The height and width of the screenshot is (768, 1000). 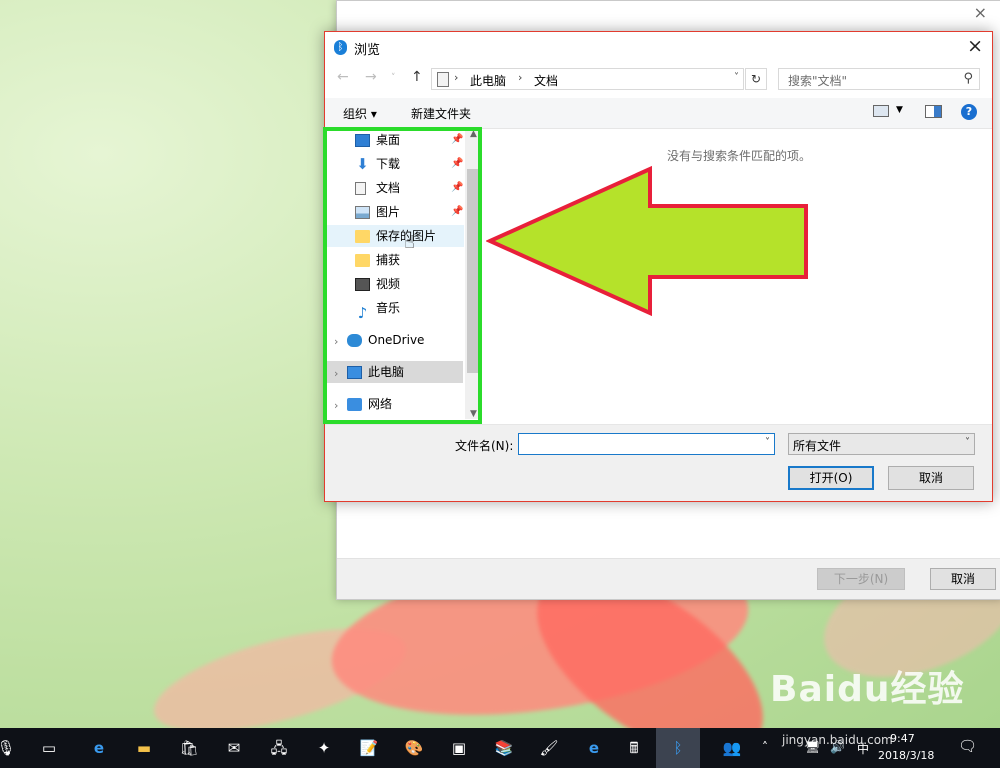 What do you see at coordinates (441, 113) in the screenshot?
I see `new-folder-button: 新建文件夹` at bounding box center [441, 113].